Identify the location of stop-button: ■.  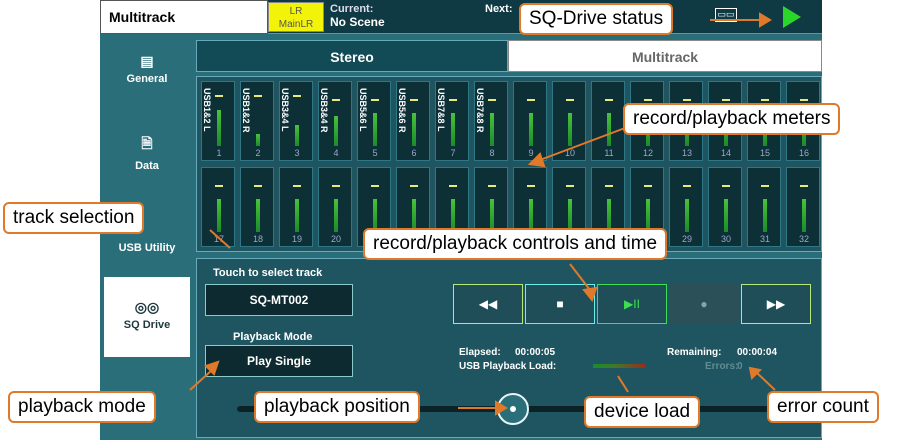
(560, 304).